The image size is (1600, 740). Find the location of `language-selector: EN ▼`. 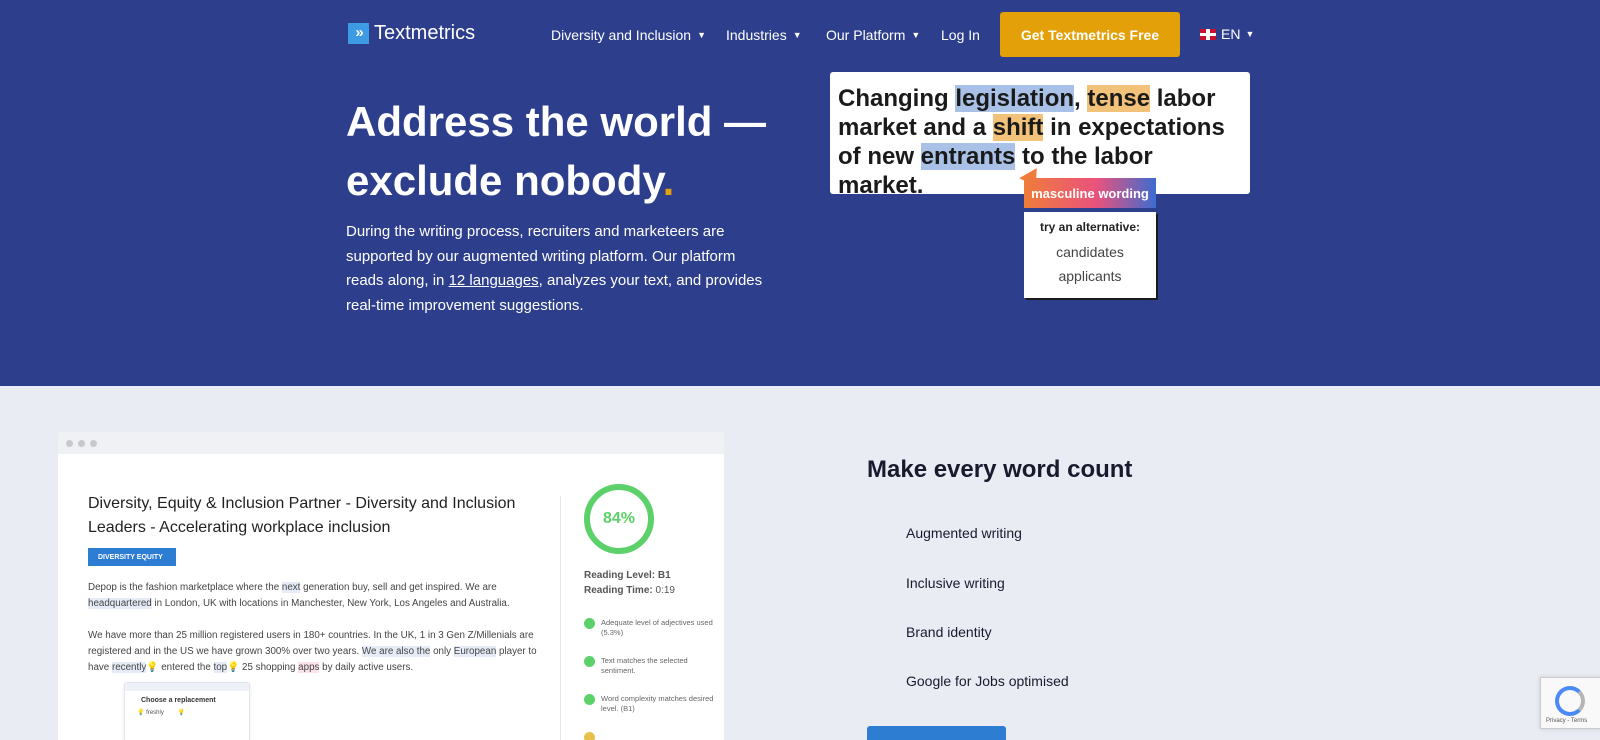

language-selector: EN ▼ is located at coordinates (1227, 34).